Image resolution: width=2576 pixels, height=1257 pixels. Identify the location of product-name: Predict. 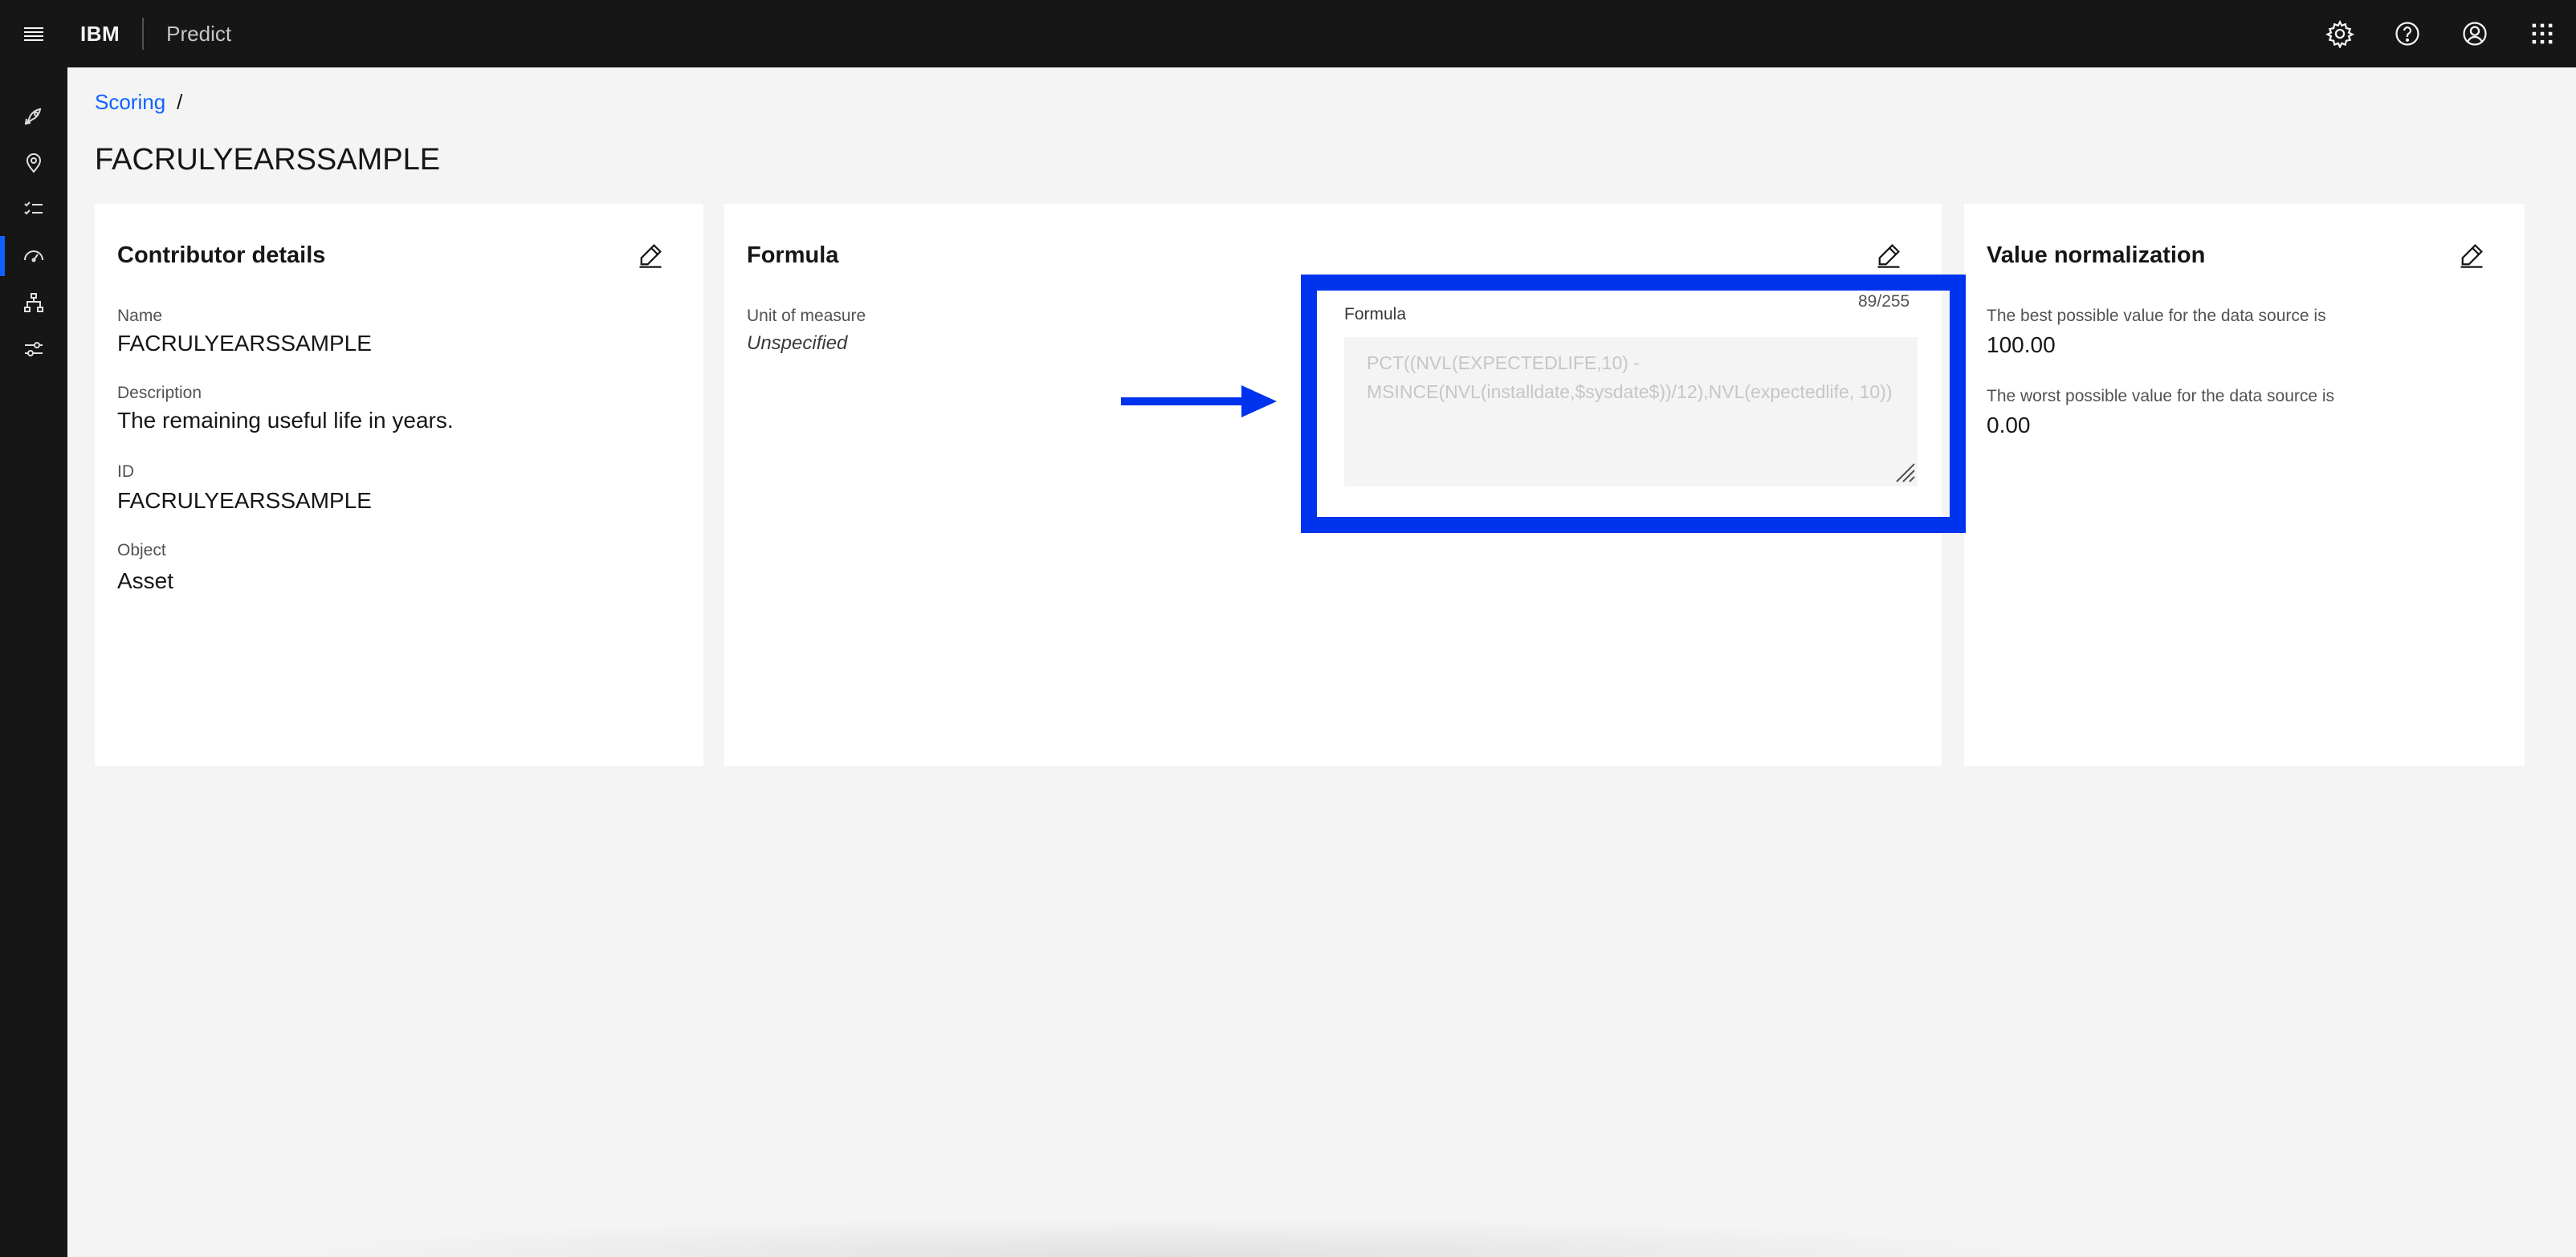
(198, 34).